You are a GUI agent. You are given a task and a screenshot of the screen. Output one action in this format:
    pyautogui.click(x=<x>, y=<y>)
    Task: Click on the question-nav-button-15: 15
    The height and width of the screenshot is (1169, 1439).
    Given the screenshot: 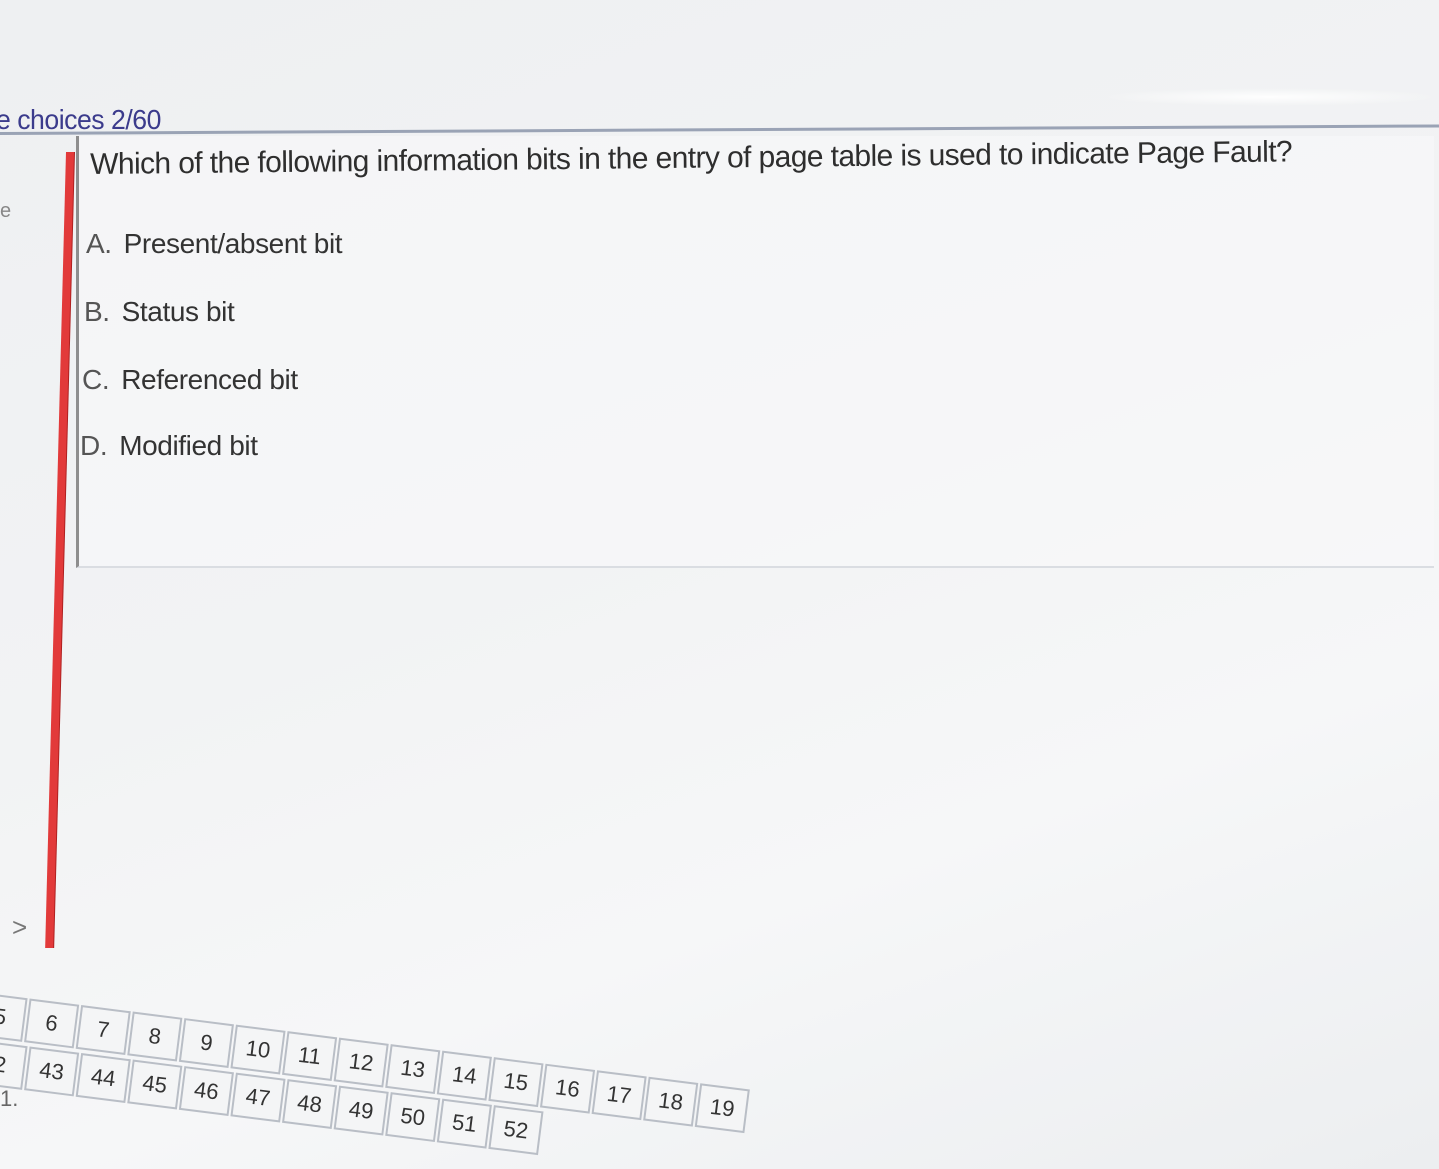 What is the action you would take?
    pyautogui.click(x=516, y=1082)
    